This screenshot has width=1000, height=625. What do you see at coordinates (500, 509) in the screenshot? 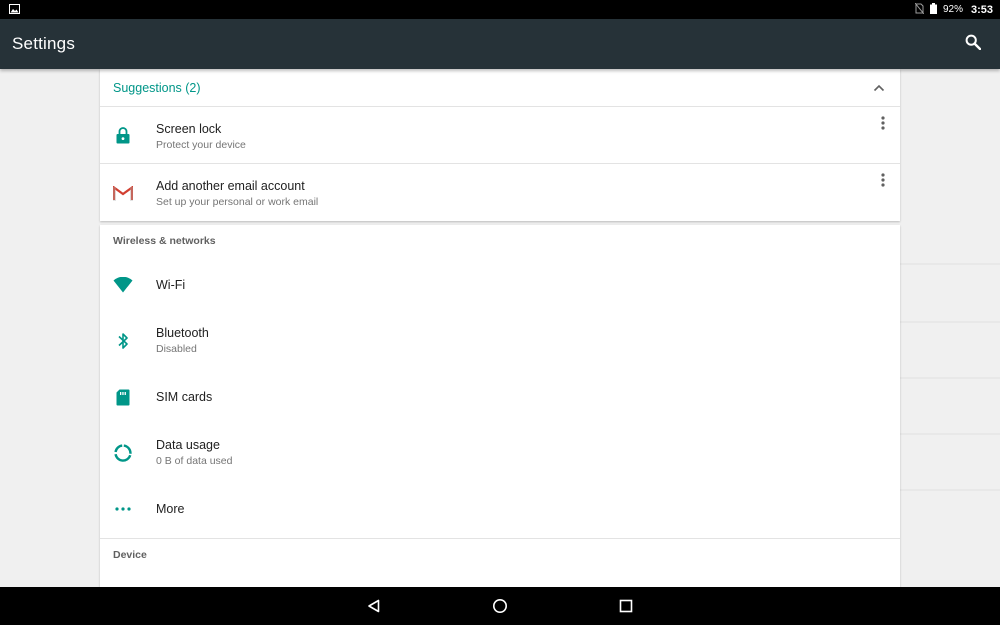
I see `settings-item-more: More` at bounding box center [500, 509].